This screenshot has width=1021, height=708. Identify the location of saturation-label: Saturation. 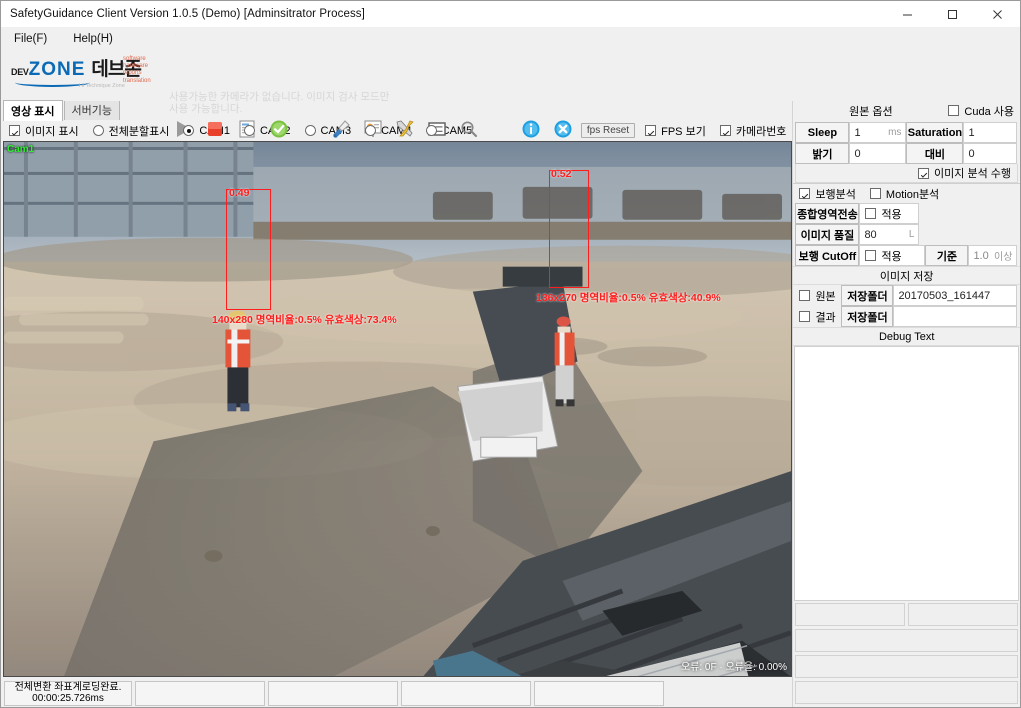
(935, 132).